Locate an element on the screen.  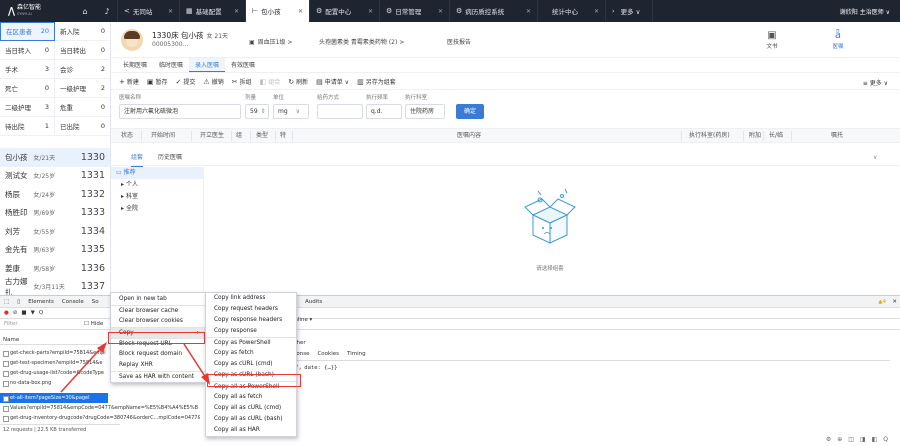
patient-list-item: 金先有 男/63岁 1335 is located at coordinates (55, 250).